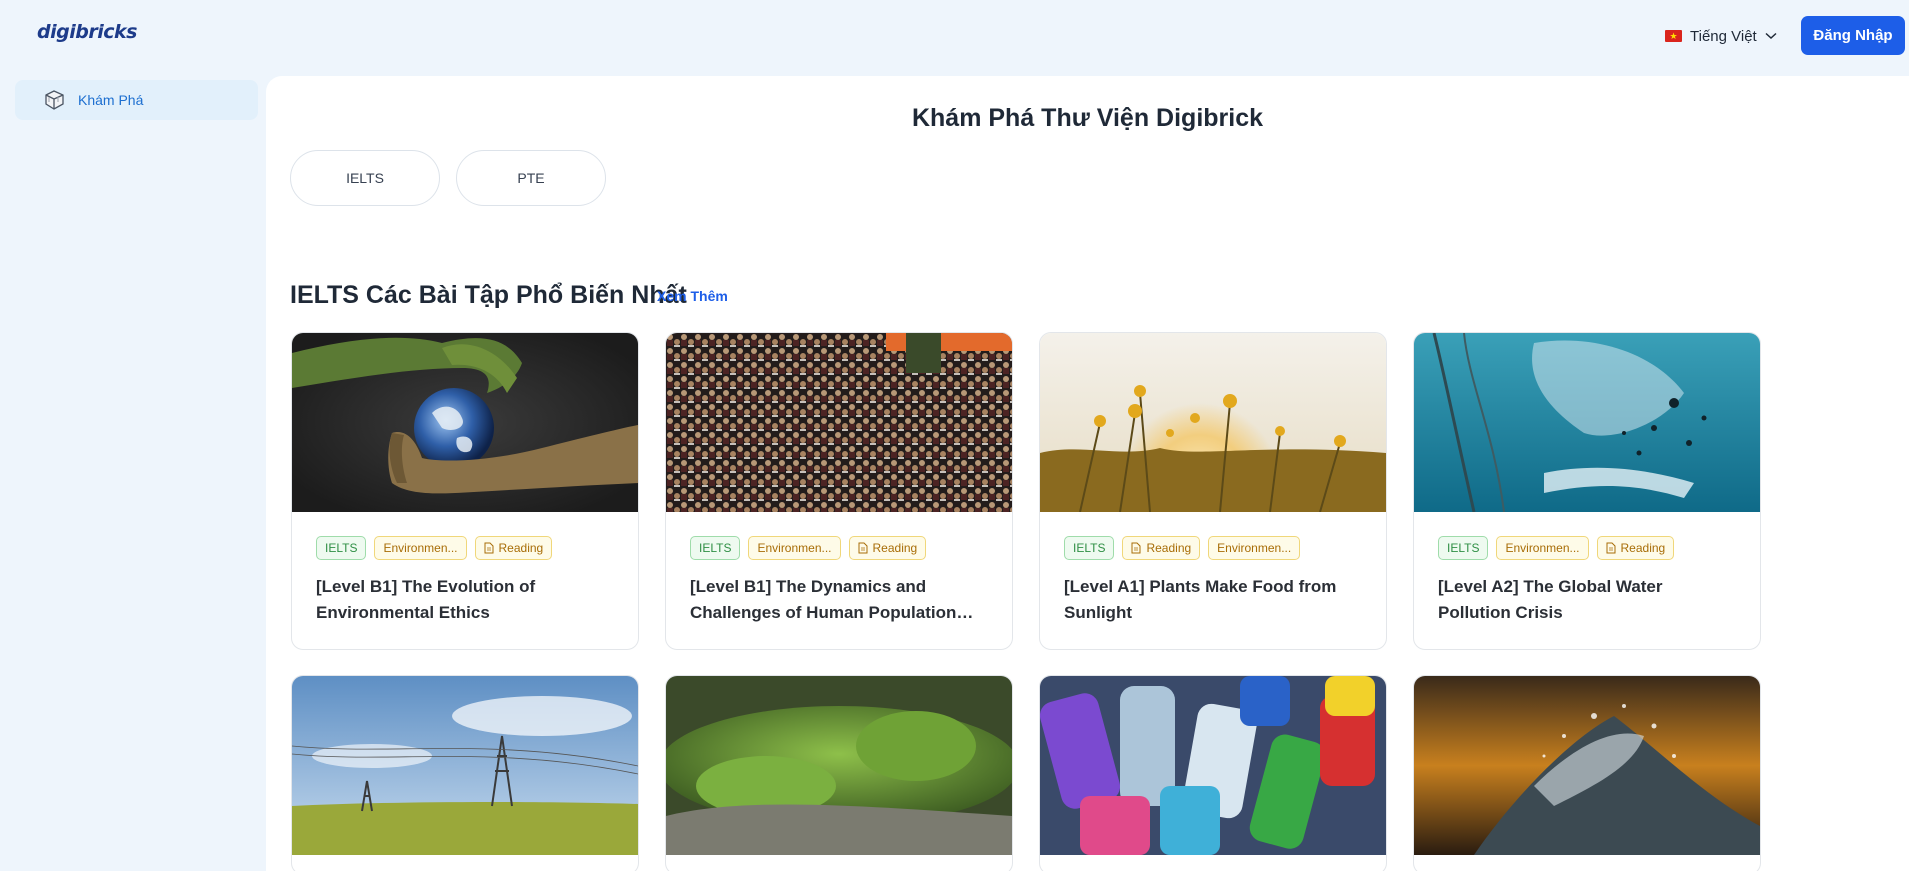 The width and height of the screenshot is (1909, 871). I want to click on chevron-down-icon, so click(1771, 36).